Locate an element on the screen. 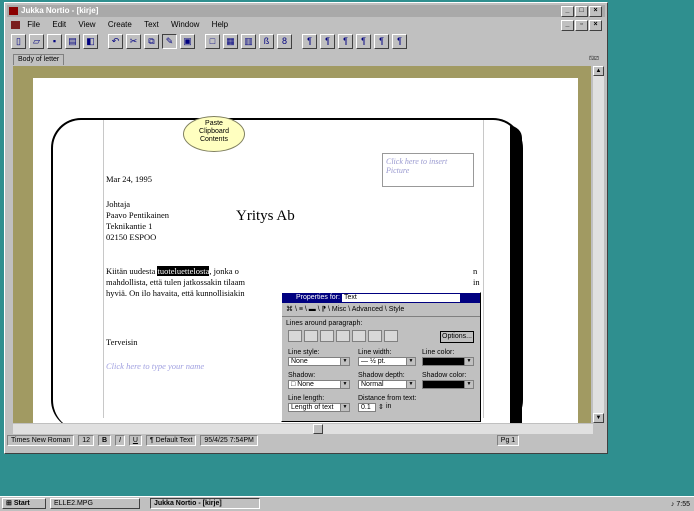 The width and height of the screenshot is (694, 511). shadow-color-select: ▼ is located at coordinates (448, 384).